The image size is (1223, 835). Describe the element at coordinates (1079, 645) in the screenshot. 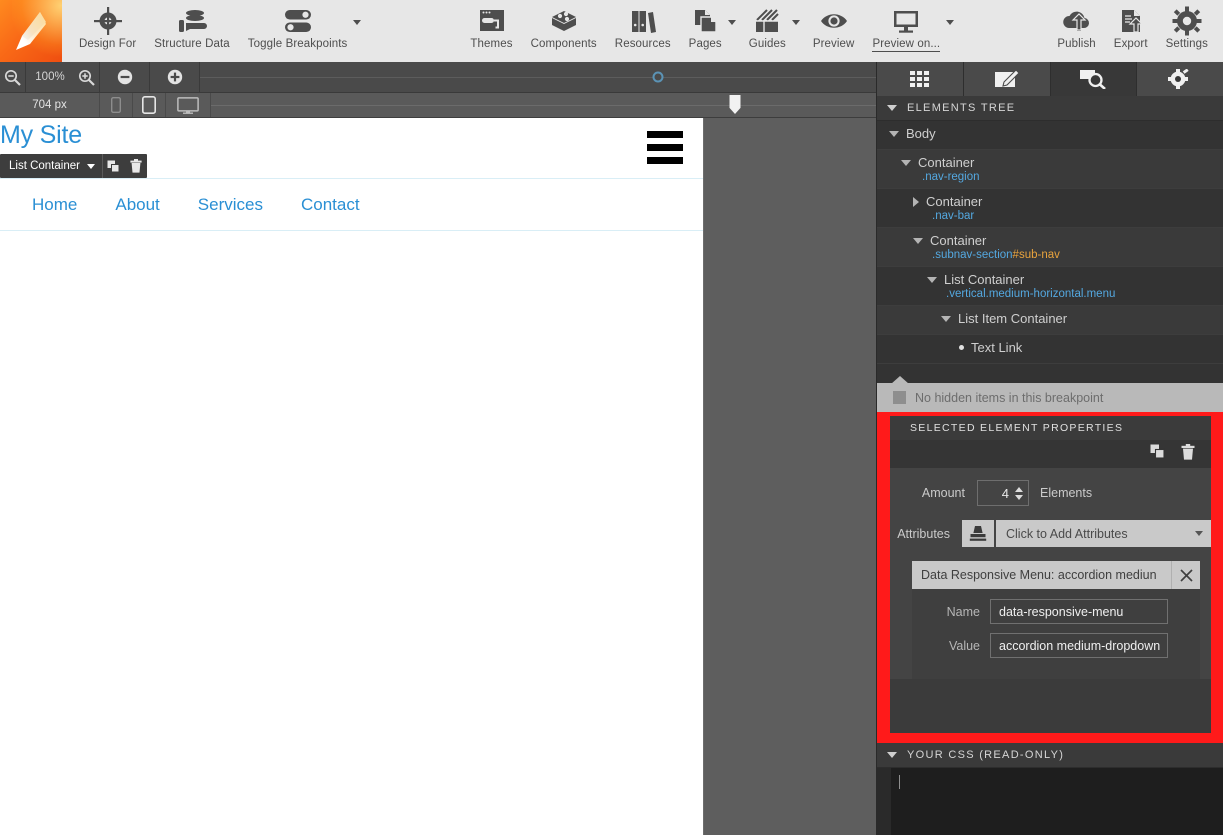

I see `attribute-value-input: accordion medium-dropdown` at that location.